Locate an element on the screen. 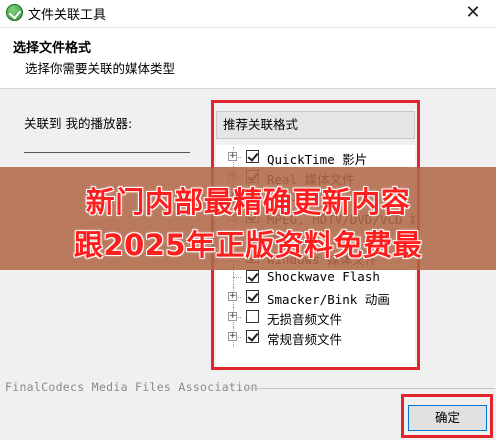 This screenshot has width=496, height=440. format-label: 无损音频文件 is located at coordinates (305, 319).